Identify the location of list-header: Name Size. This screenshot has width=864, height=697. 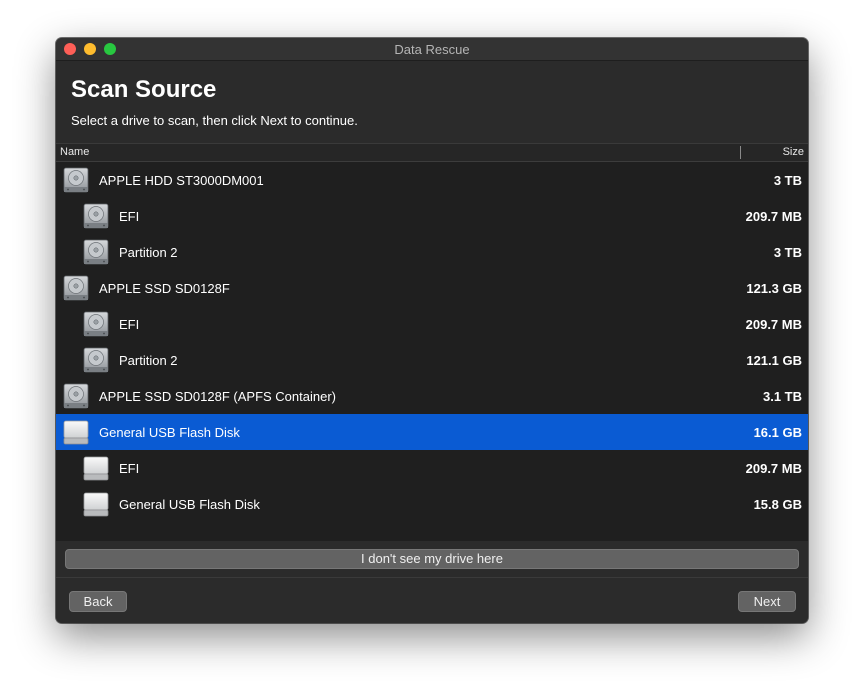
(432, 153).